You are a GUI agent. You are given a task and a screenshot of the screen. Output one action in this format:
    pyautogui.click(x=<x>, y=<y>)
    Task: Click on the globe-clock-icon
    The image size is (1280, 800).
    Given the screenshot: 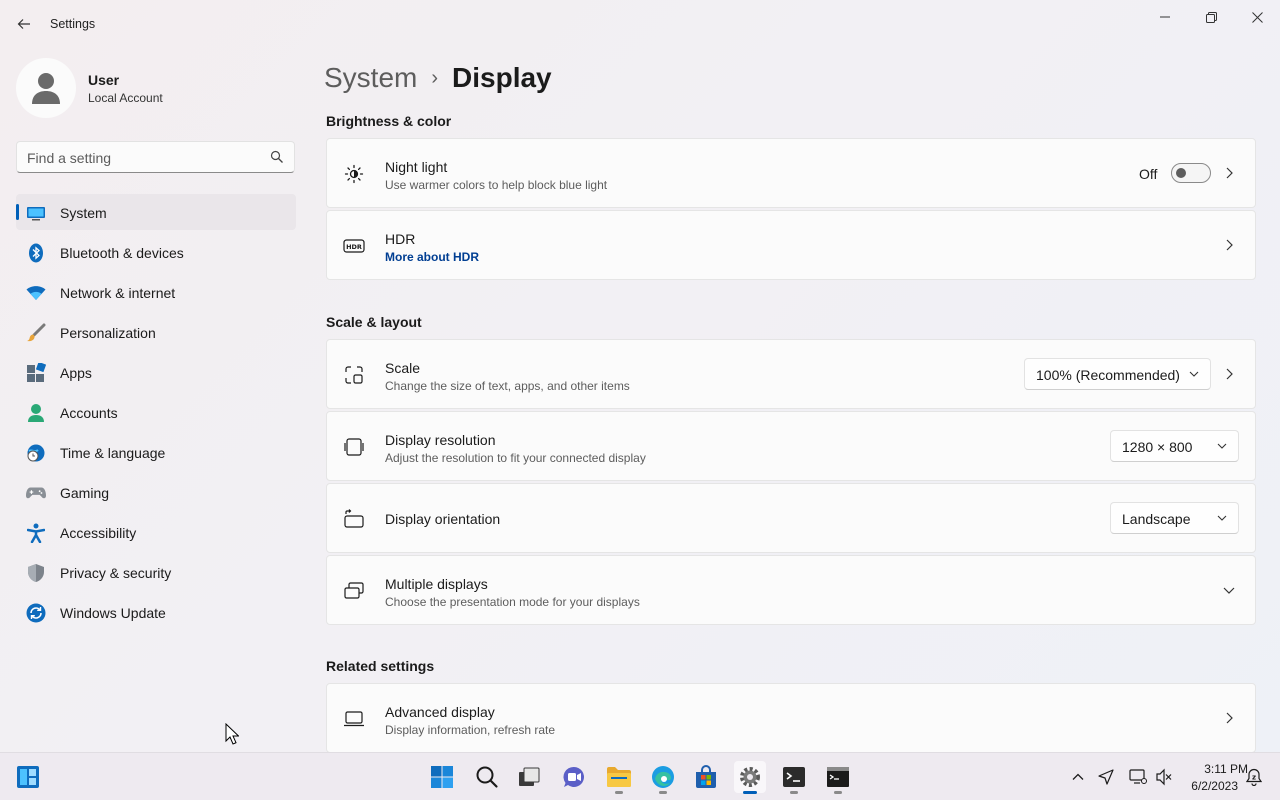 What is the action you would take?
    pyautogui.click(x=36, y=453)
    